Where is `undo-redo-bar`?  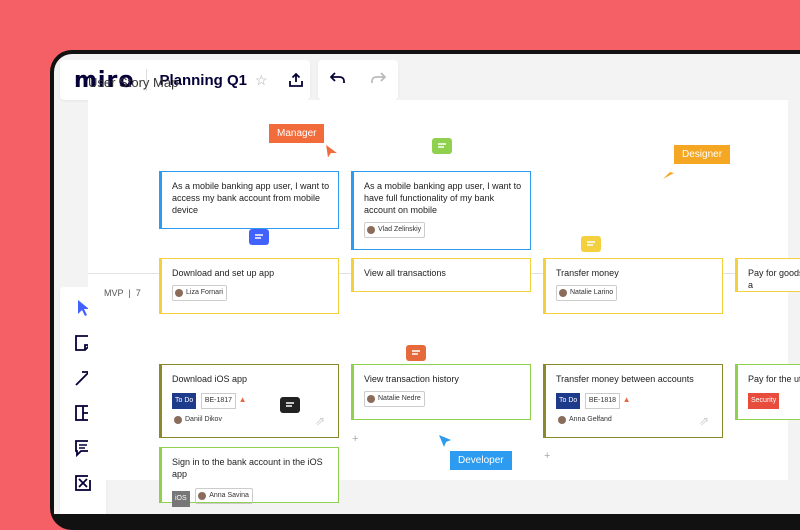 undo-redo-bar is located at coordinates (358, 80).